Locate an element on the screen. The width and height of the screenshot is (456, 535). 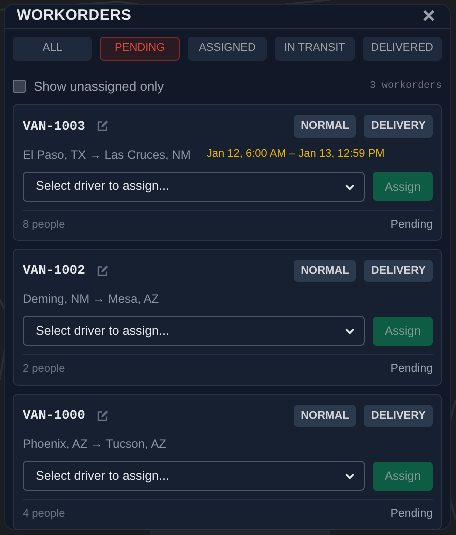
workorder-id: VAN-1003 is located at coordinates (54, 127).